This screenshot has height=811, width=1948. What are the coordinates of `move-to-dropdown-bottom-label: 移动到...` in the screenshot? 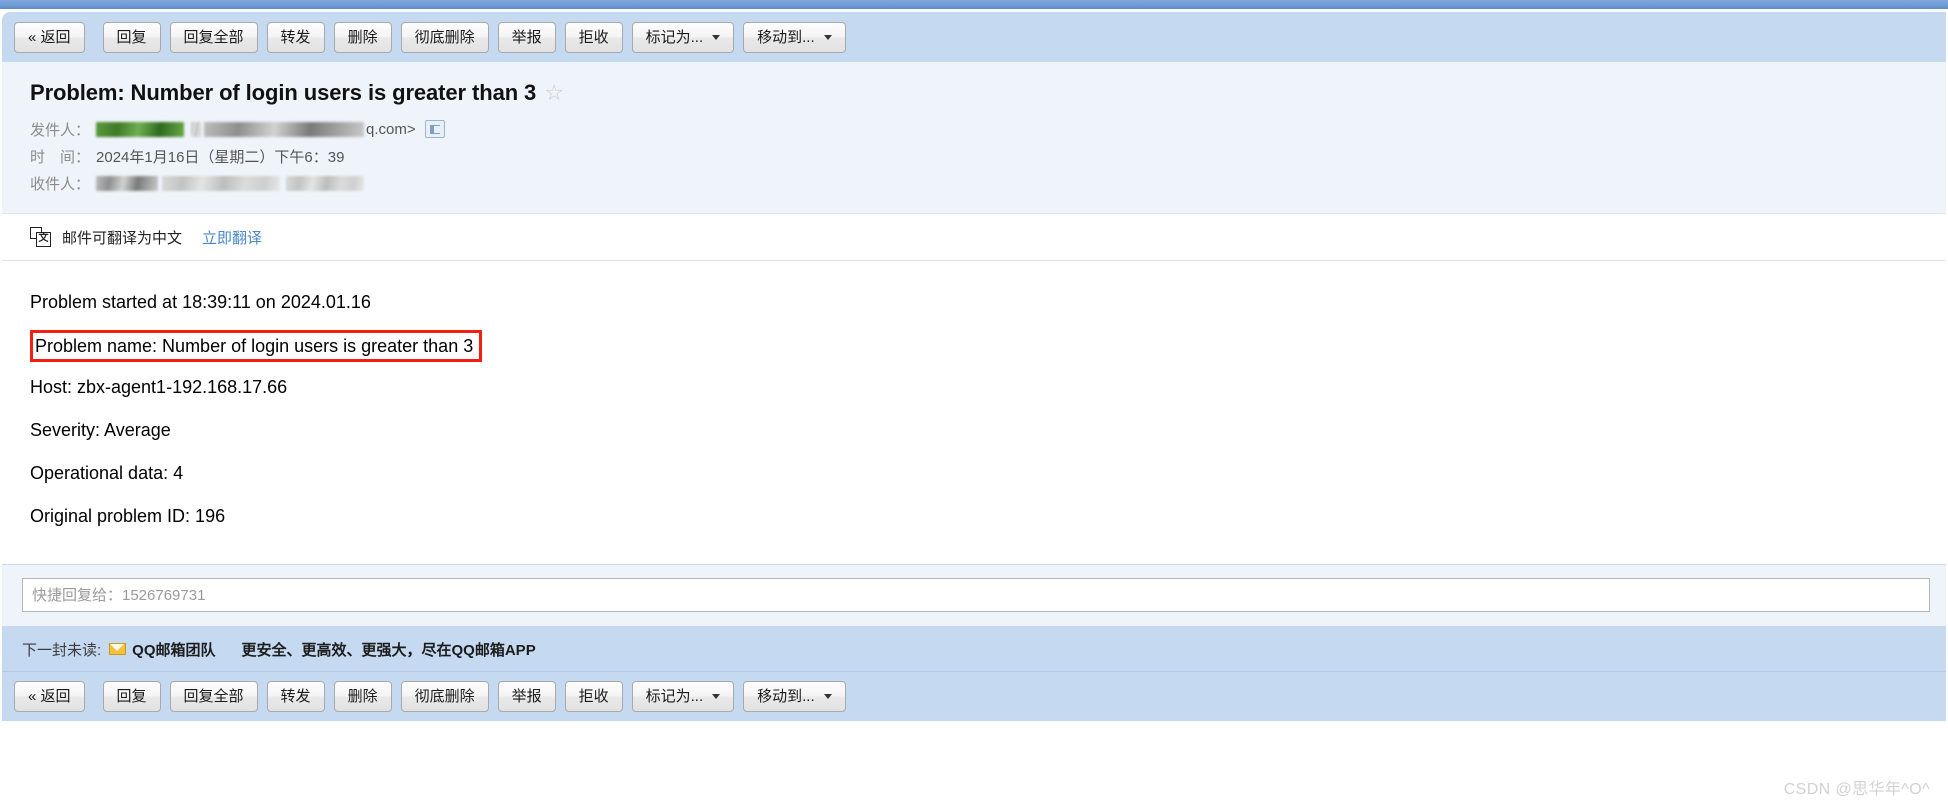 It's located at (786, 696).